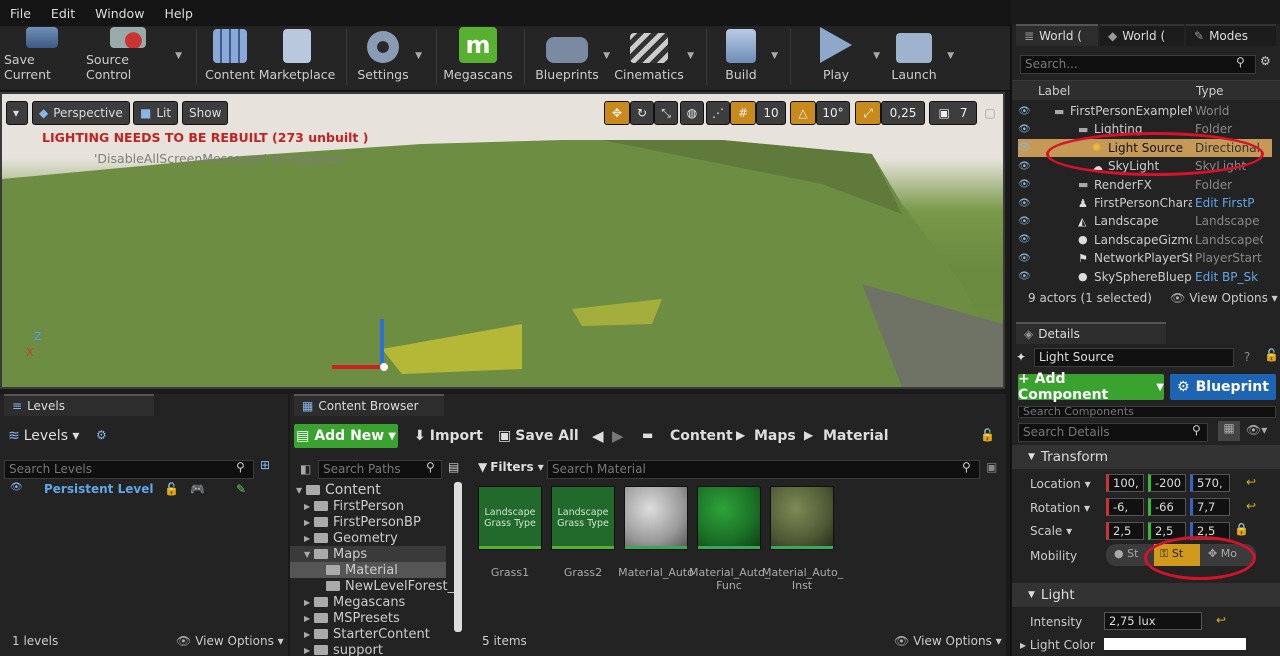 This screenshot has height=656, width=1280. What do you see at coordinates (17, 113) in the screenshot?
I see `viewport-options-button: ▾` at bounding box center [17, 113].